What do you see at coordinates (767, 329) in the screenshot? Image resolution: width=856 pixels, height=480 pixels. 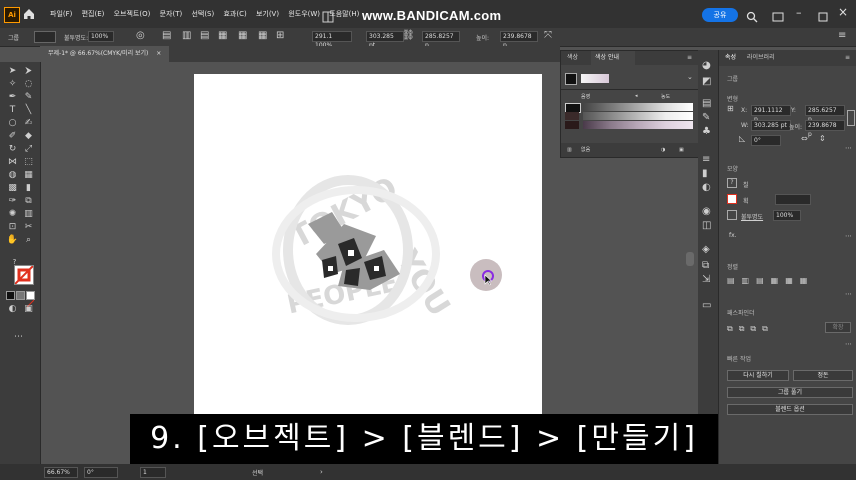 I see `pathfinder-buttons: ⧉⧉⧉⧉` at bounding box center [767, 329].